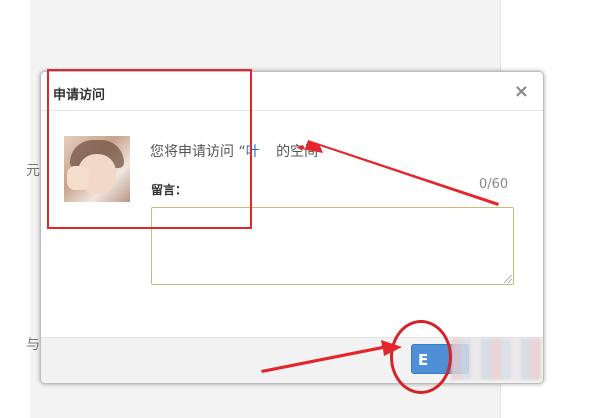 This screenshot has width=597, height=418. Describe the element at coordinates (331, 356) in the screenshot. I see `arrow-to-confirm-button` at that location.